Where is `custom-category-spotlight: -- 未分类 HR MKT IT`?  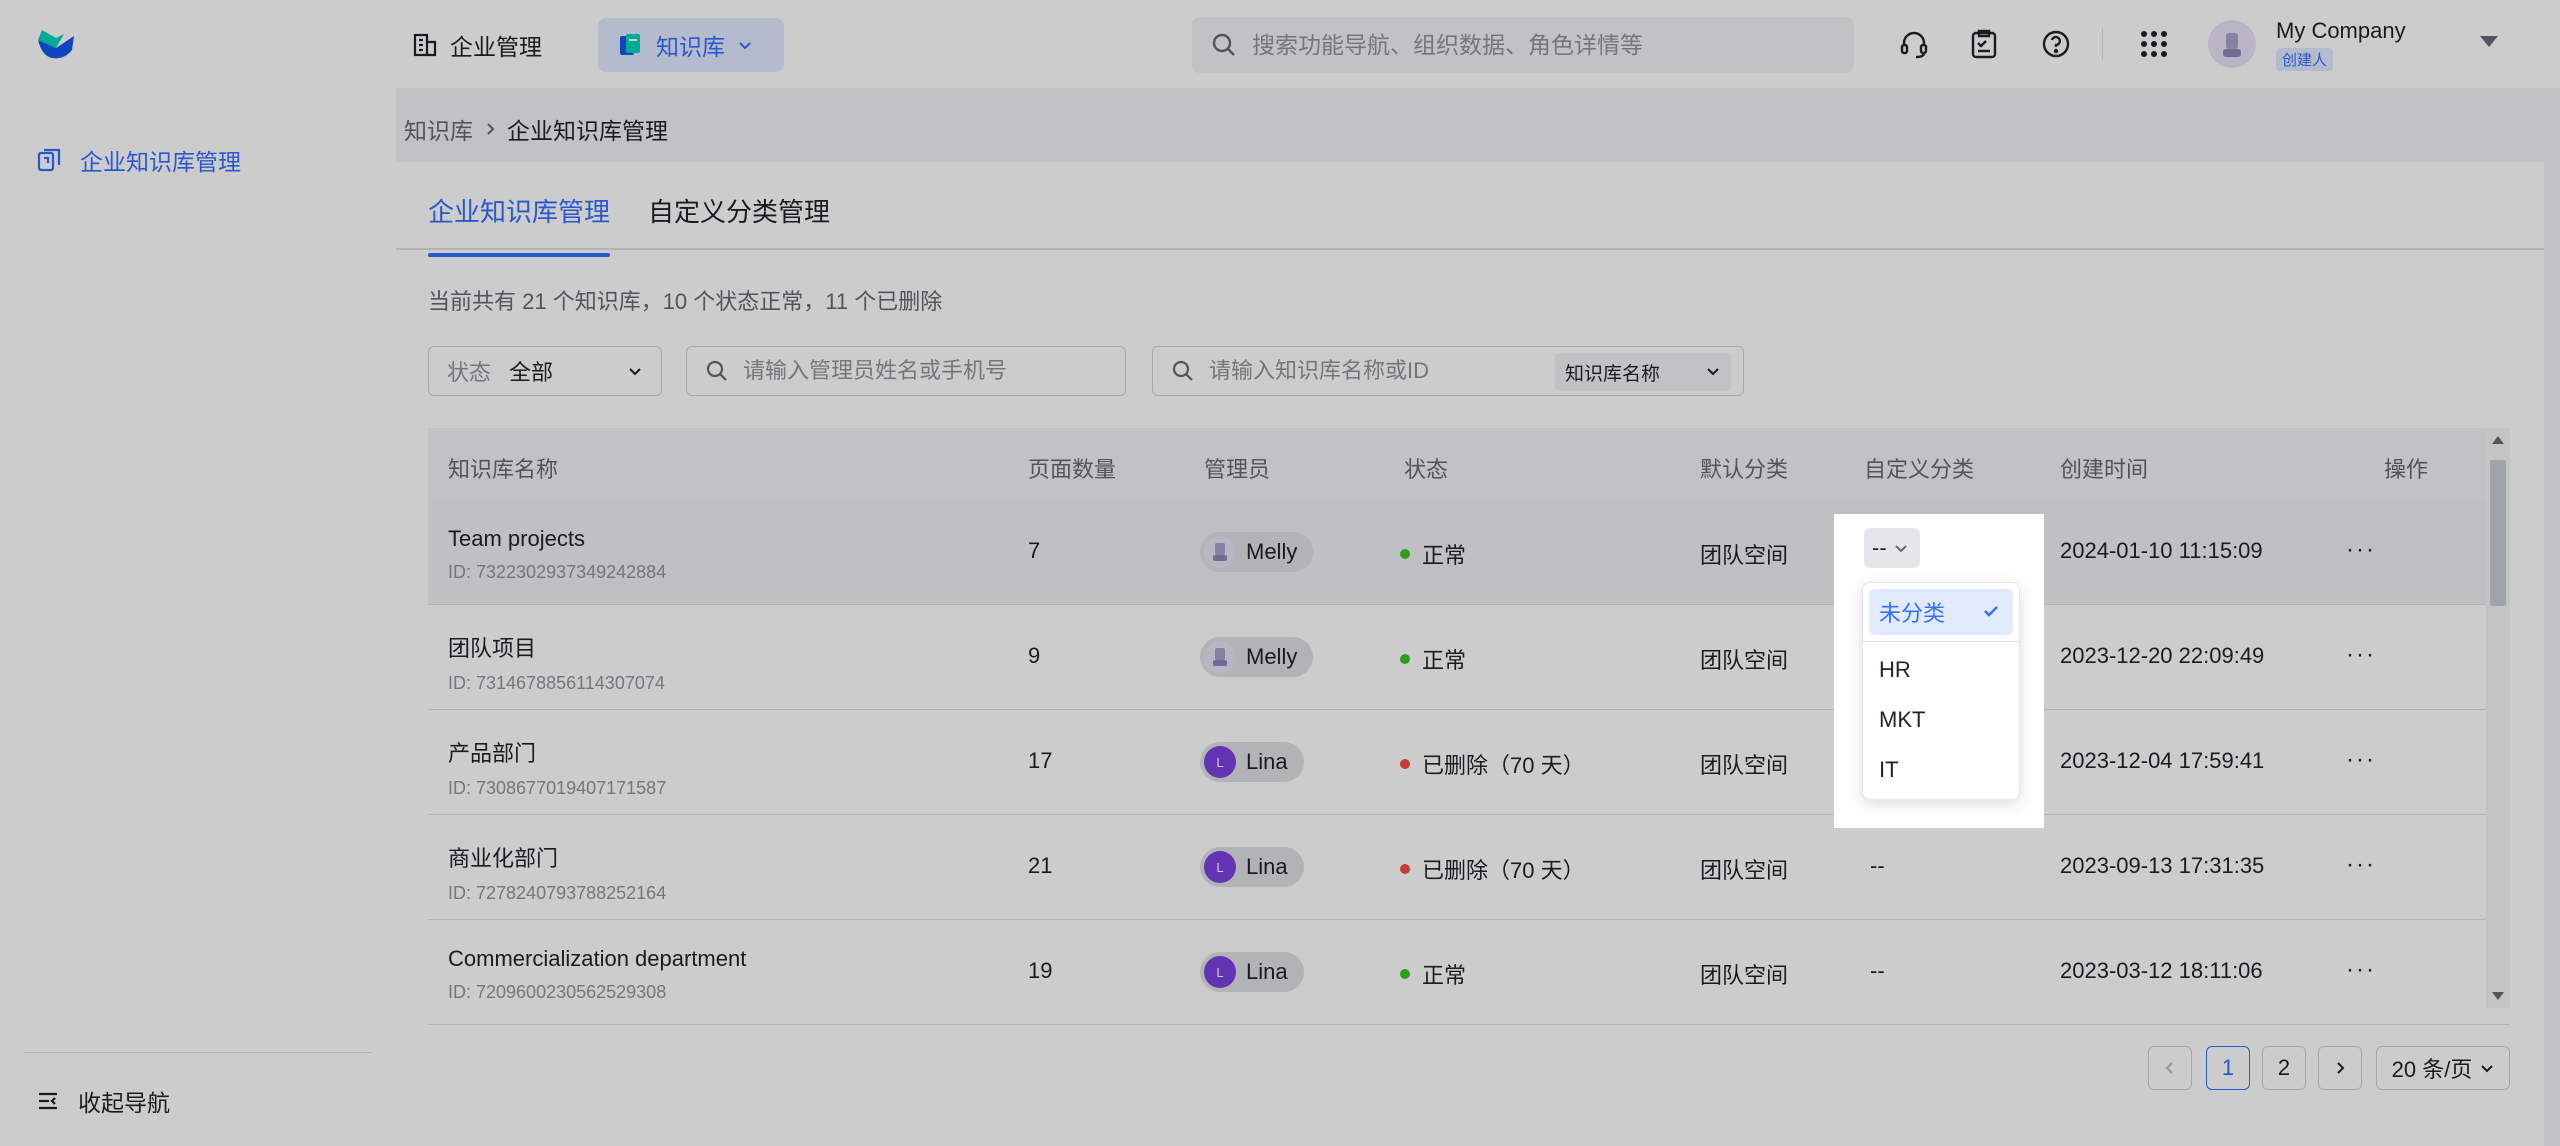
custom-category-spotlight: -- 未分类 HR MKT IT is located at coordinates (1939, 671).